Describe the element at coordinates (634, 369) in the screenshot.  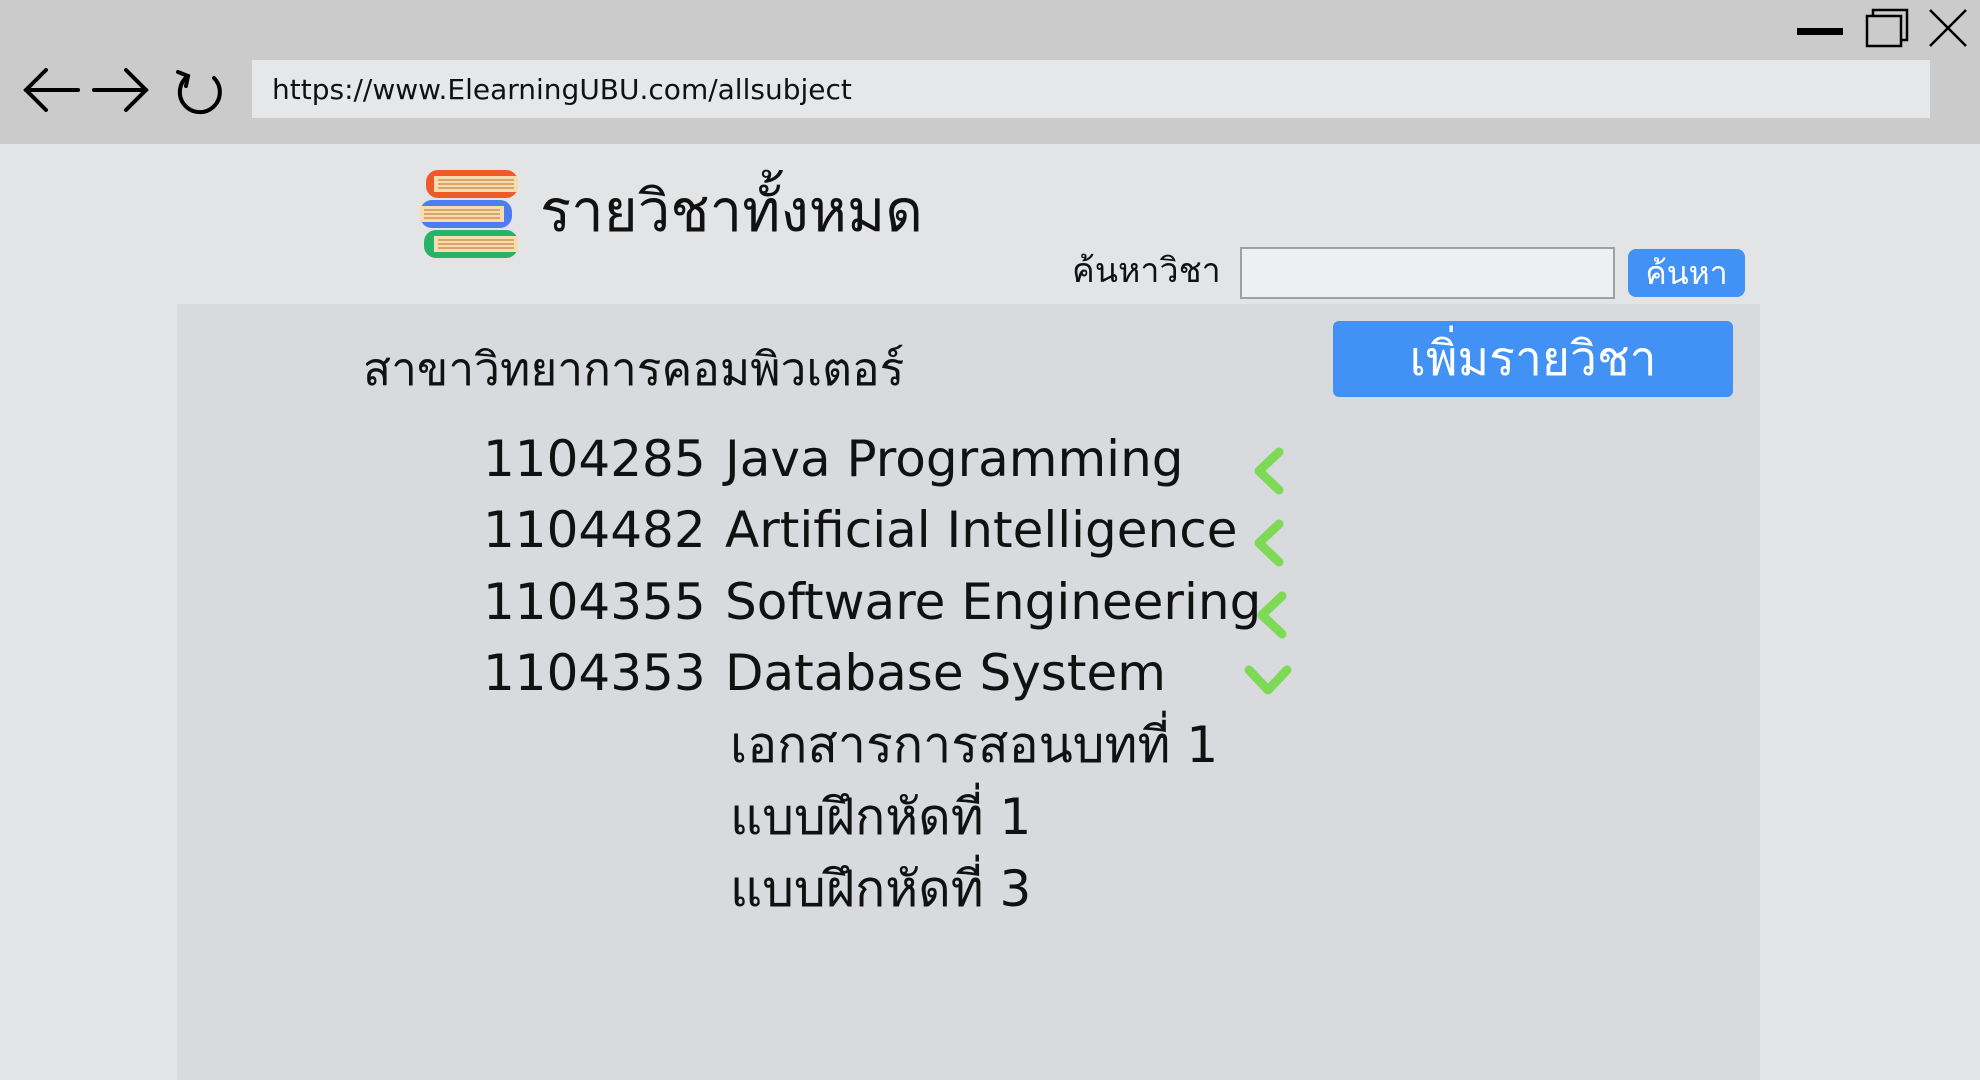
I see `department-title: สาขาวิทยาการคอมพิวเตอร์` at that location.